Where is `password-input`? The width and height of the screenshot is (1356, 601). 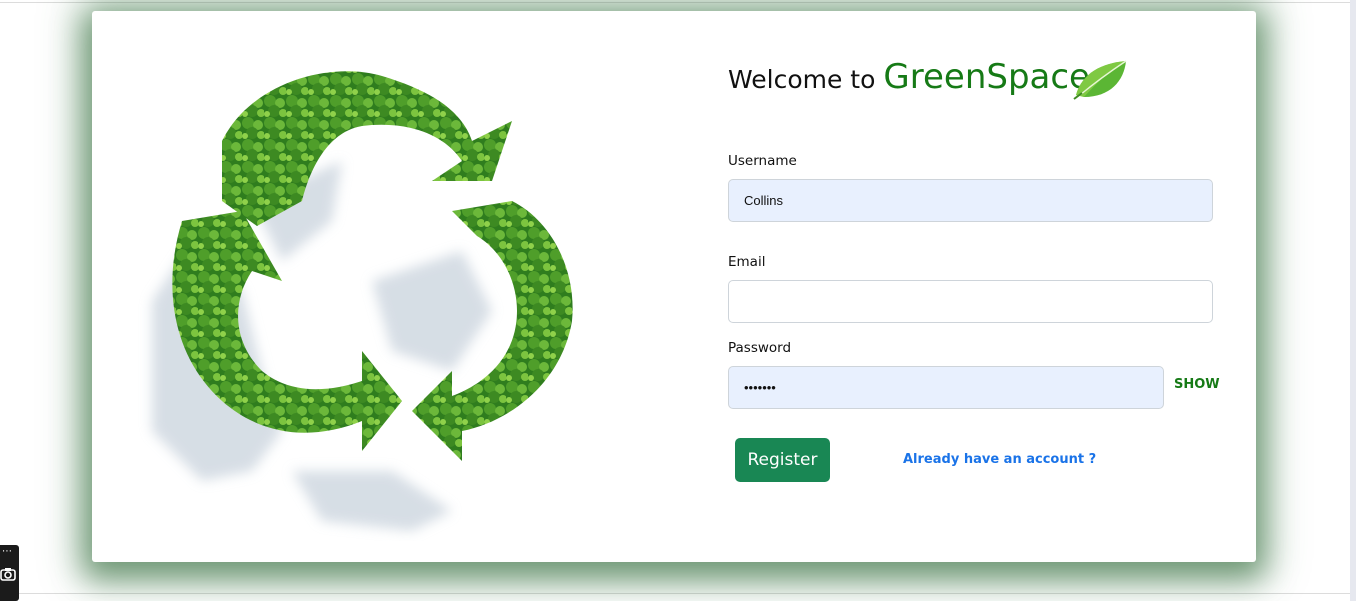 password-input is located at coordinates (946, 387).